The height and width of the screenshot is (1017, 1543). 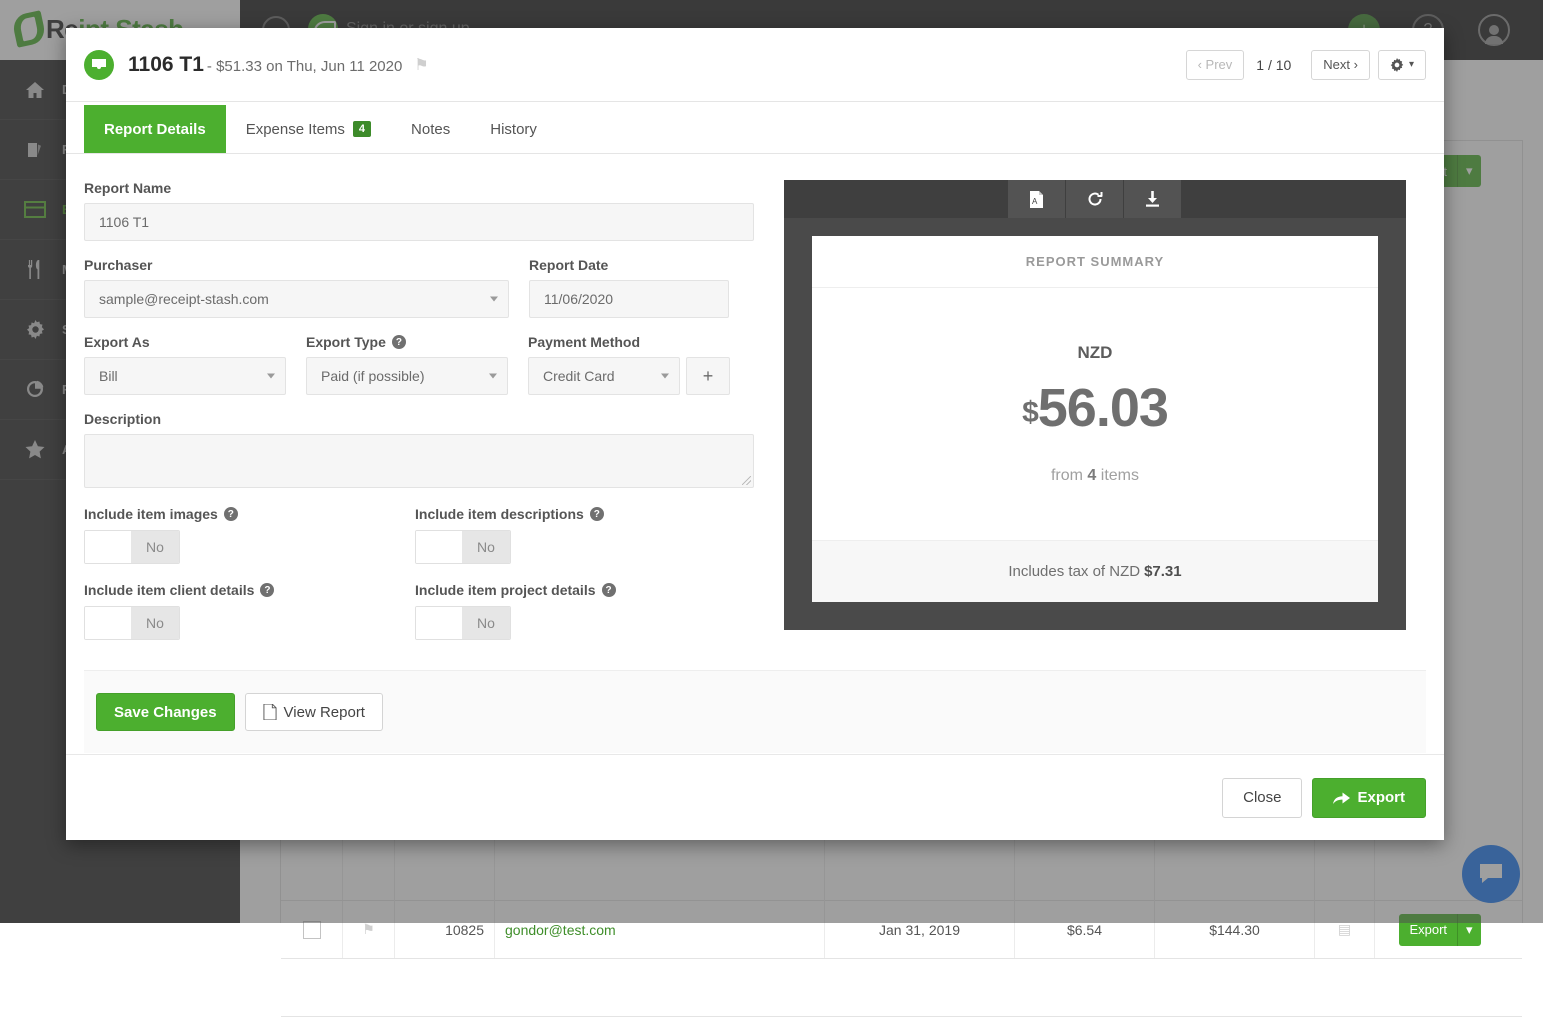 I want to click on download-icon, so click(x=1153, y=199).